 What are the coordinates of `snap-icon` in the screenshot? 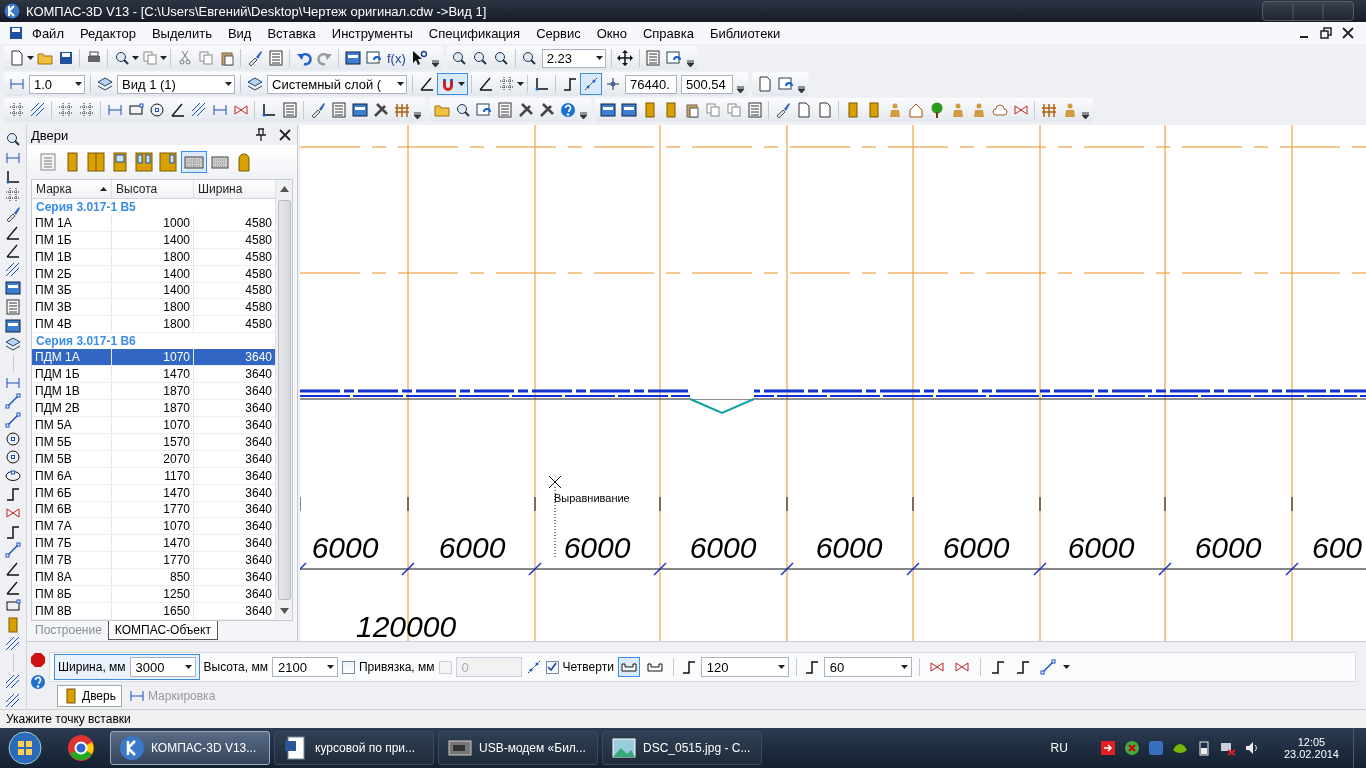 It's located at (533, 667).